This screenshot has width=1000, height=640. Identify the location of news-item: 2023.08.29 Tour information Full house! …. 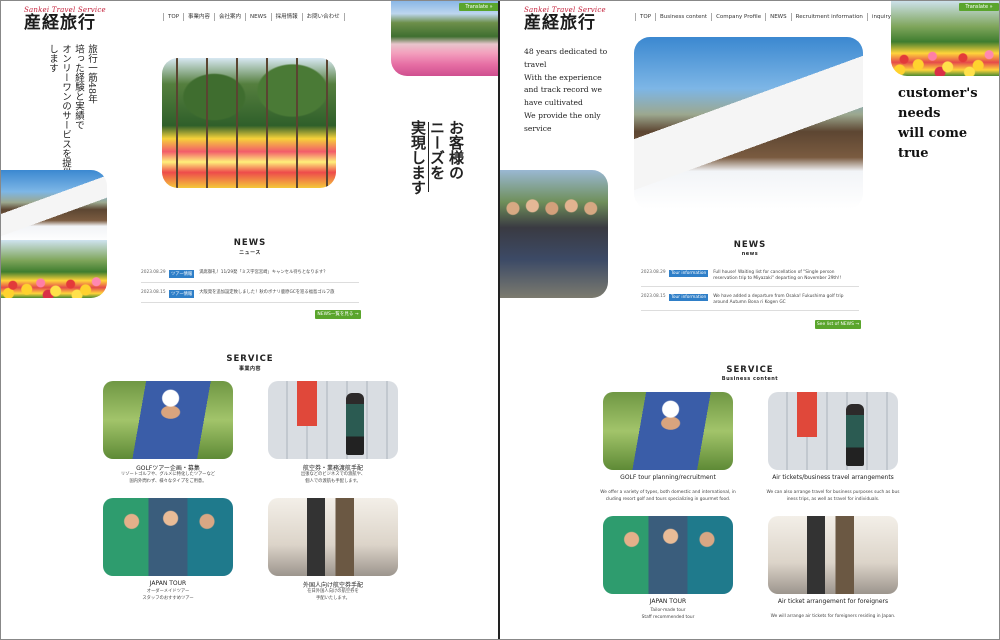
(750, 278).